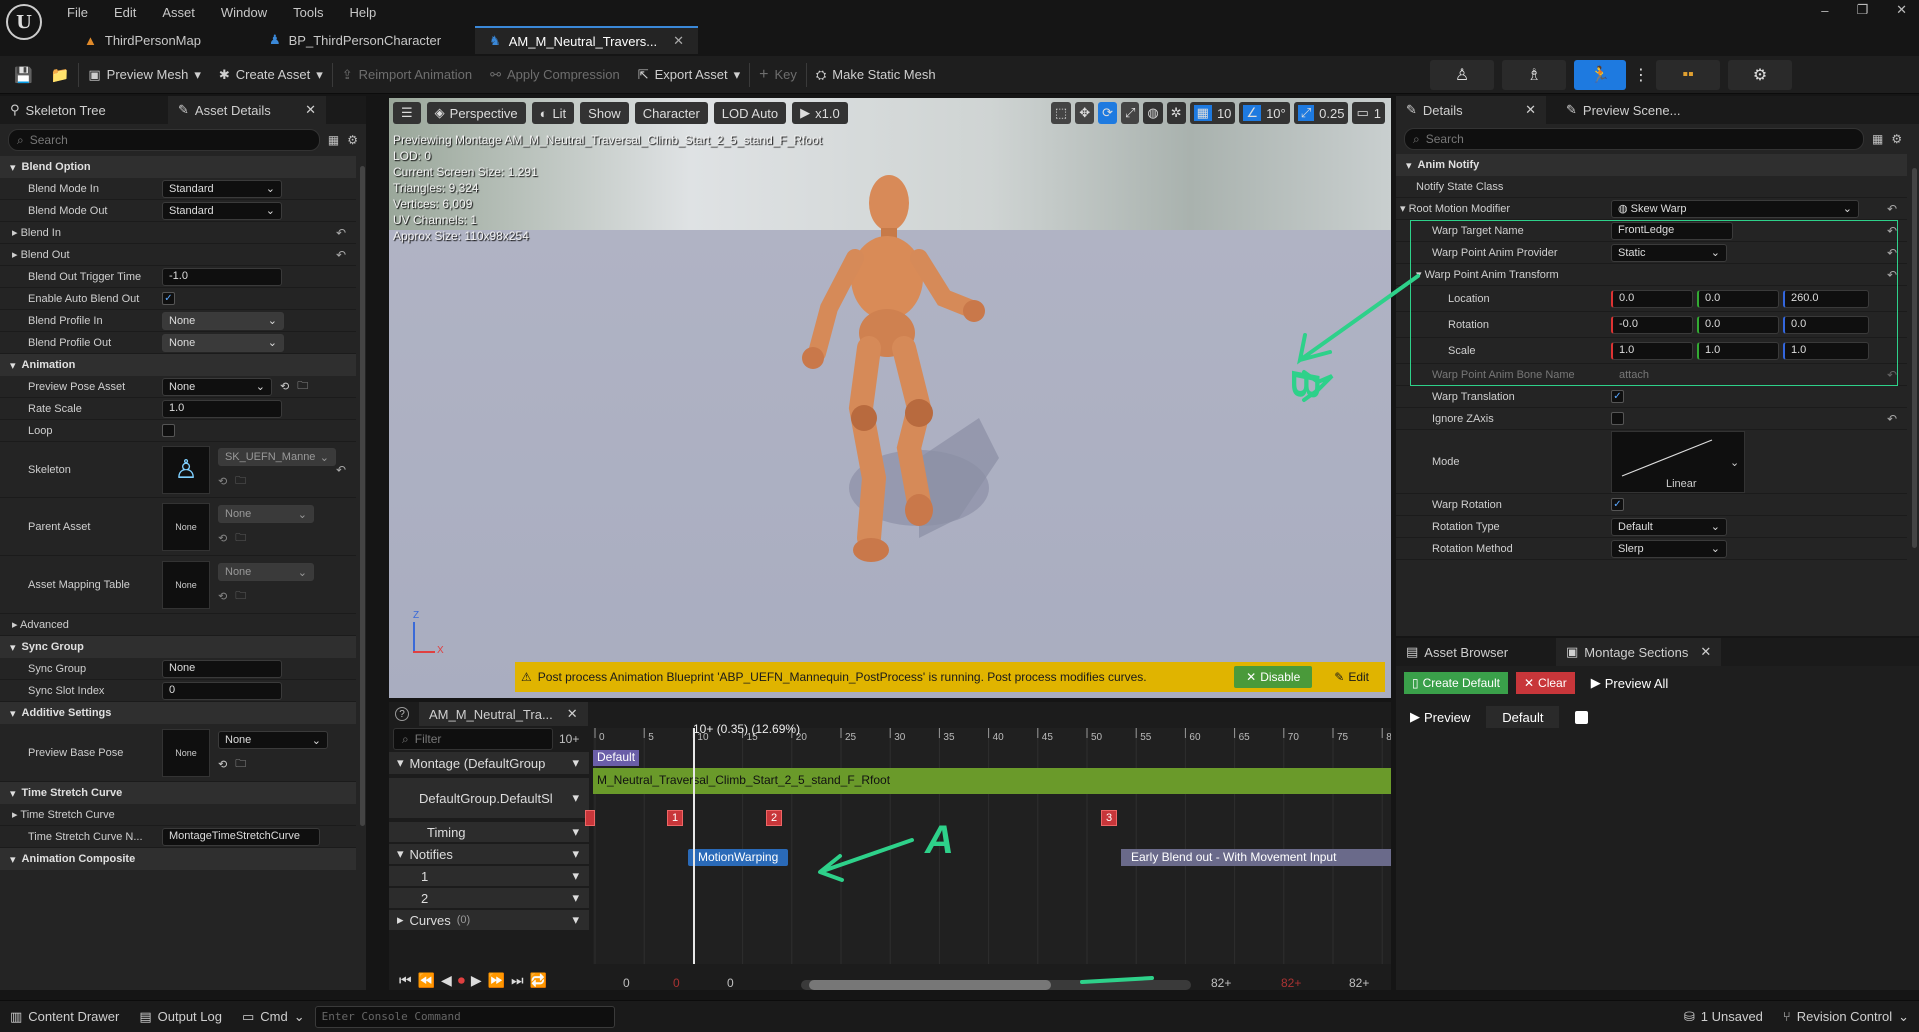  I want to click on output-log-icon: ▤, so click(145, 1016).